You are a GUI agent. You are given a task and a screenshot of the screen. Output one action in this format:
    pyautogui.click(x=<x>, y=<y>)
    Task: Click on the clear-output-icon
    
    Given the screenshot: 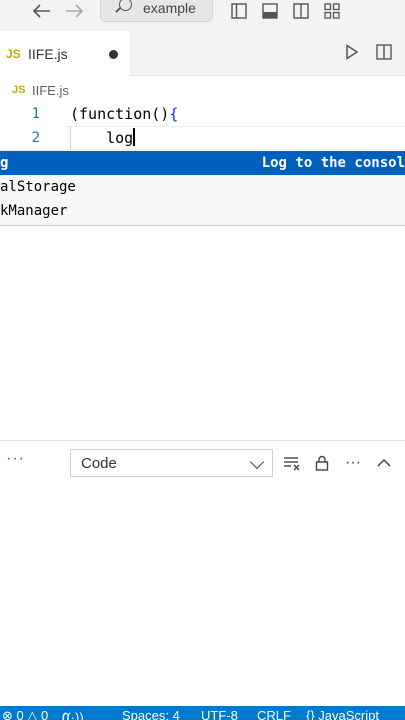 What is the action you would take?
    pyautogui.click(x=292, y=463)
    